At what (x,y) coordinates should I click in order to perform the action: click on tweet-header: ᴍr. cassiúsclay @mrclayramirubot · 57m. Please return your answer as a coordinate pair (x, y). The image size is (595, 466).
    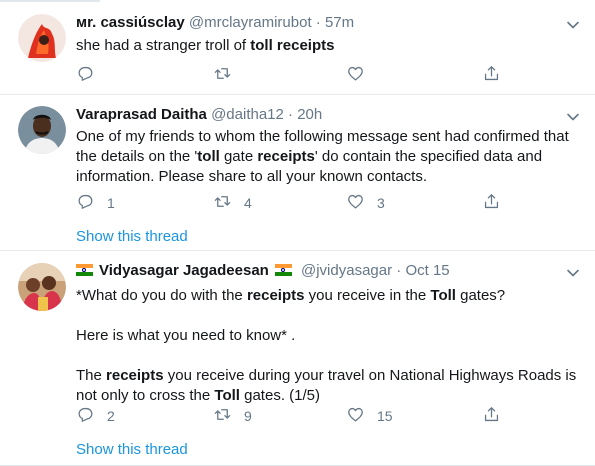
    Looking at the image, I should click on (215, 23).